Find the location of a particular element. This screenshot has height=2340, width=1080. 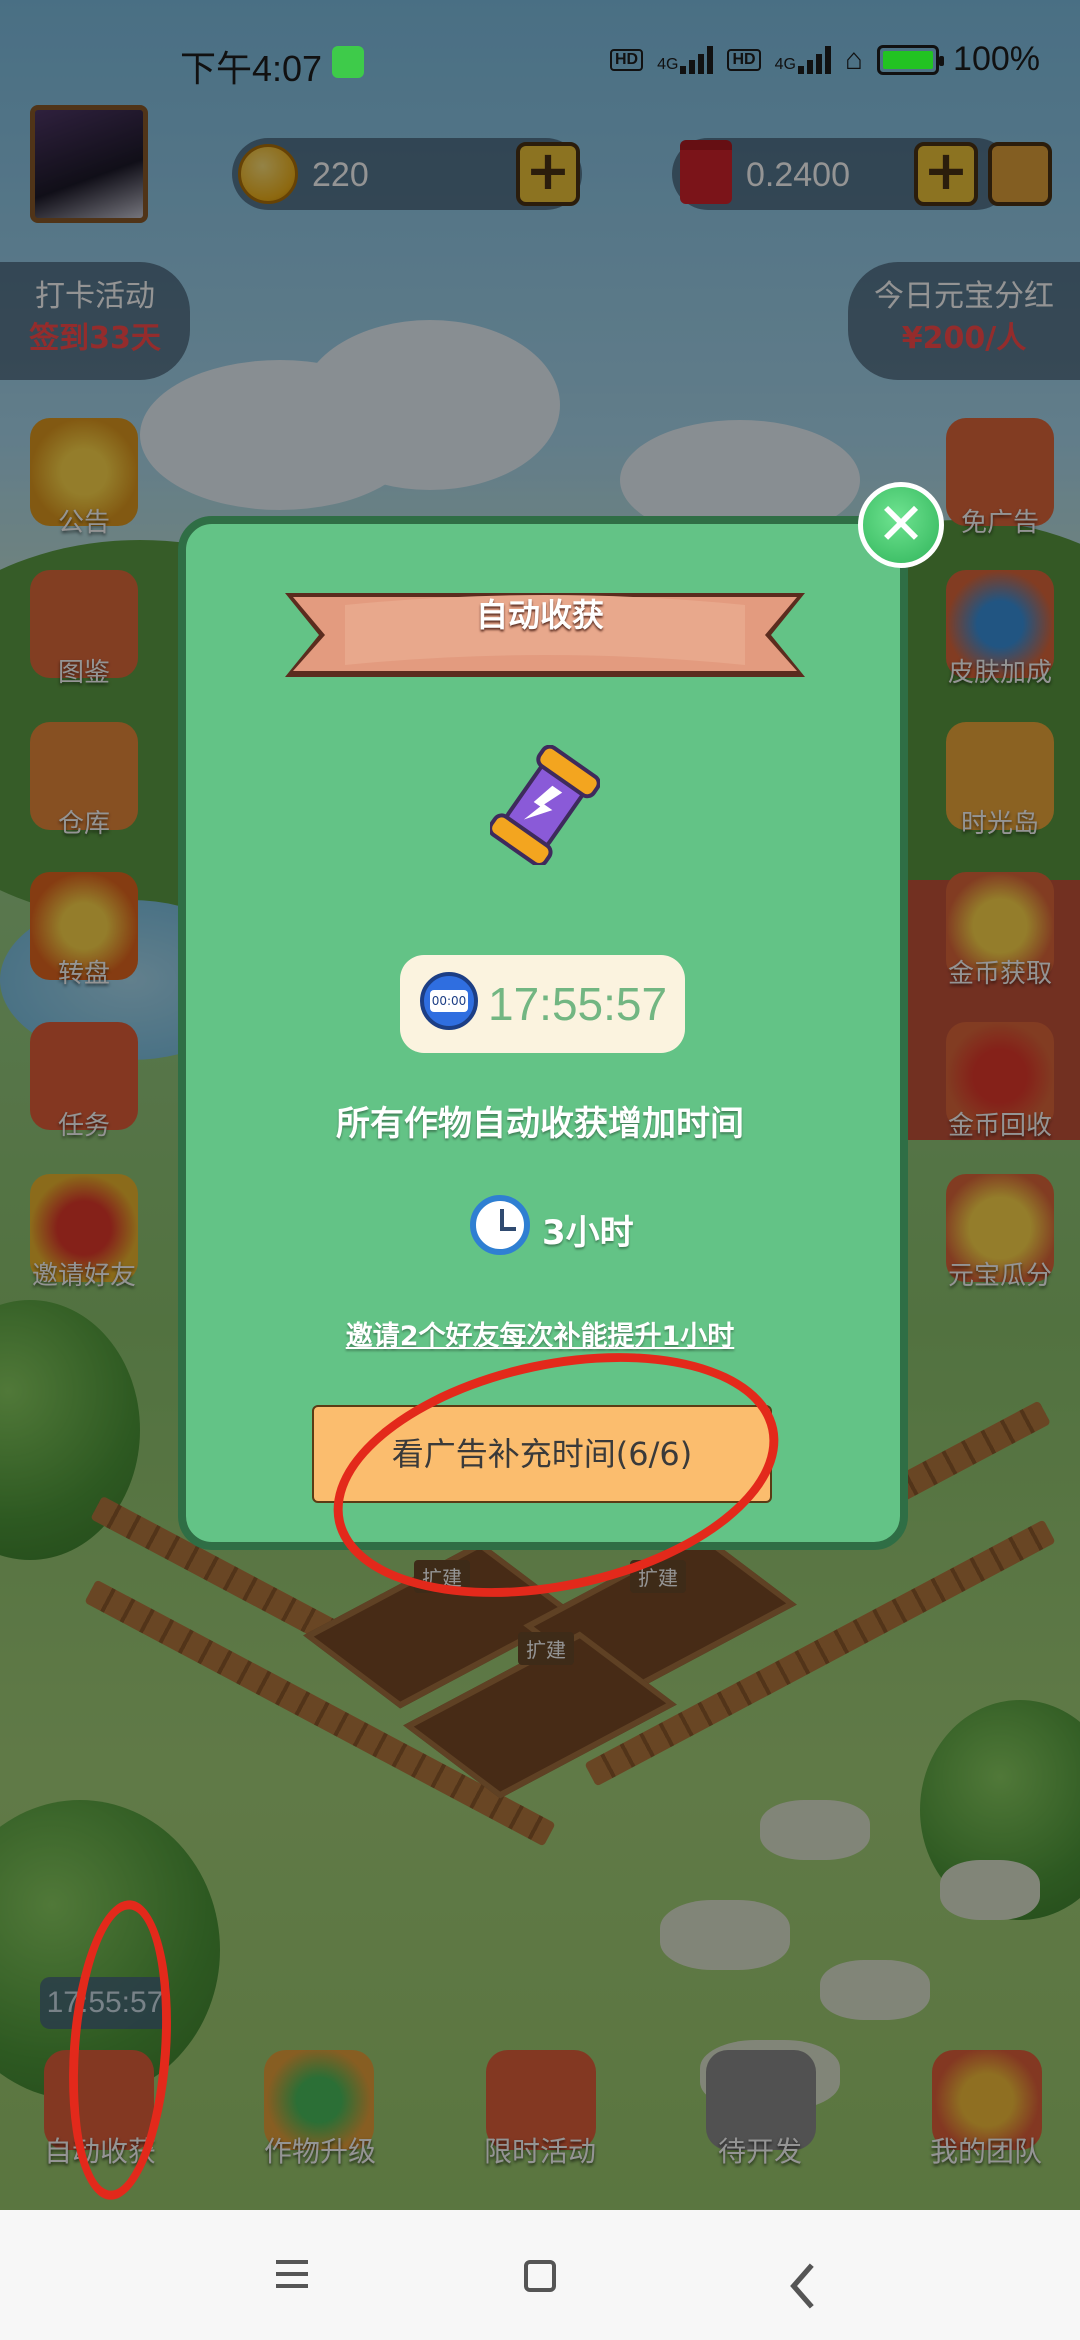

stopwatch-face: 00:00 is located at coordinates (449, 1001).